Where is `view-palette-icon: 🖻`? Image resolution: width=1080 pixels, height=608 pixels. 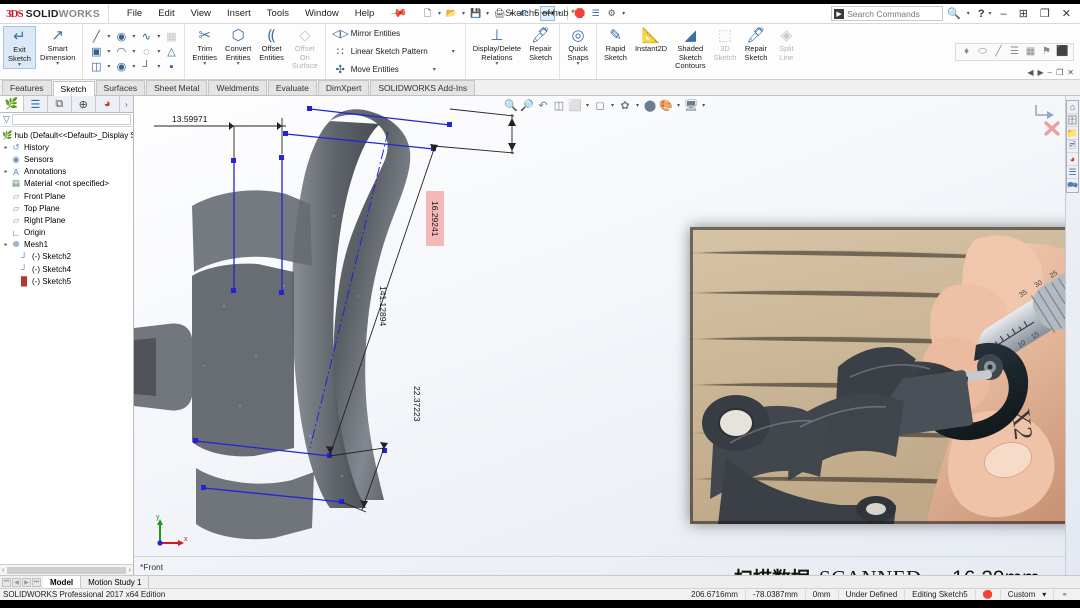 view-palette-icon: 🖻 is located at coordinates (1072, 146).